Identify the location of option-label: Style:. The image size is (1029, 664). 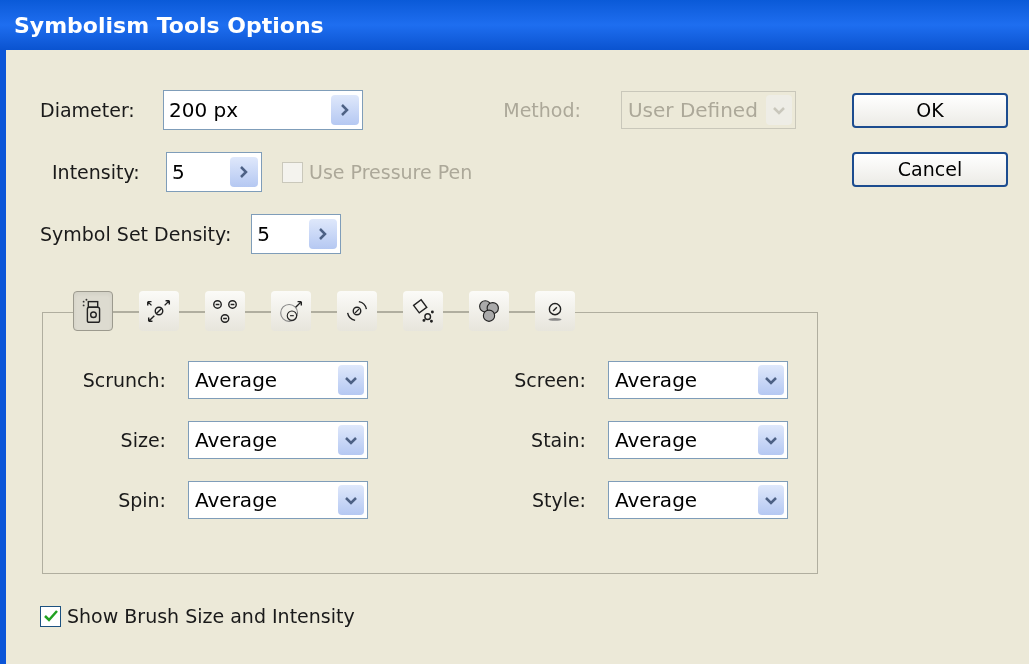
(558, 500).